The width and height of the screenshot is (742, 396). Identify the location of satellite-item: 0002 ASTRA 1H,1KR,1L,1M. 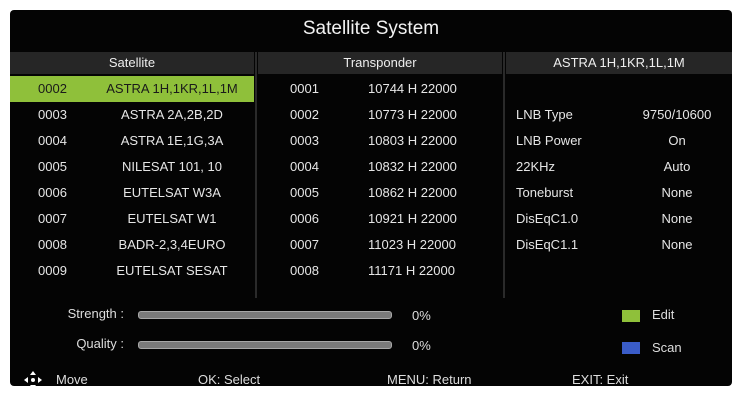
(132, 89).